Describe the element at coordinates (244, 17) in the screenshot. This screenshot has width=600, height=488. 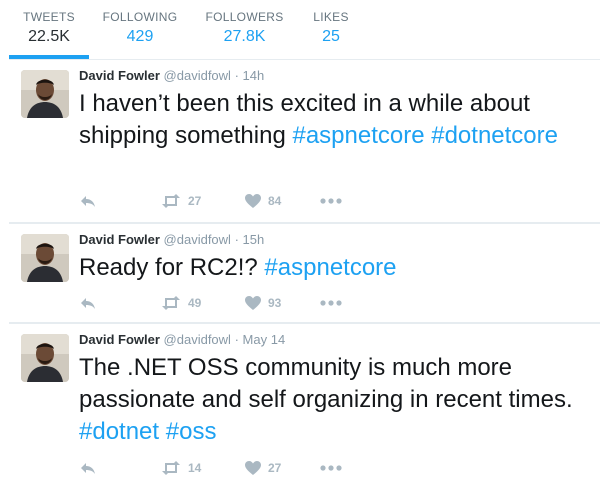
I see `followers-stat-label: FOLLOWERS` at that location.